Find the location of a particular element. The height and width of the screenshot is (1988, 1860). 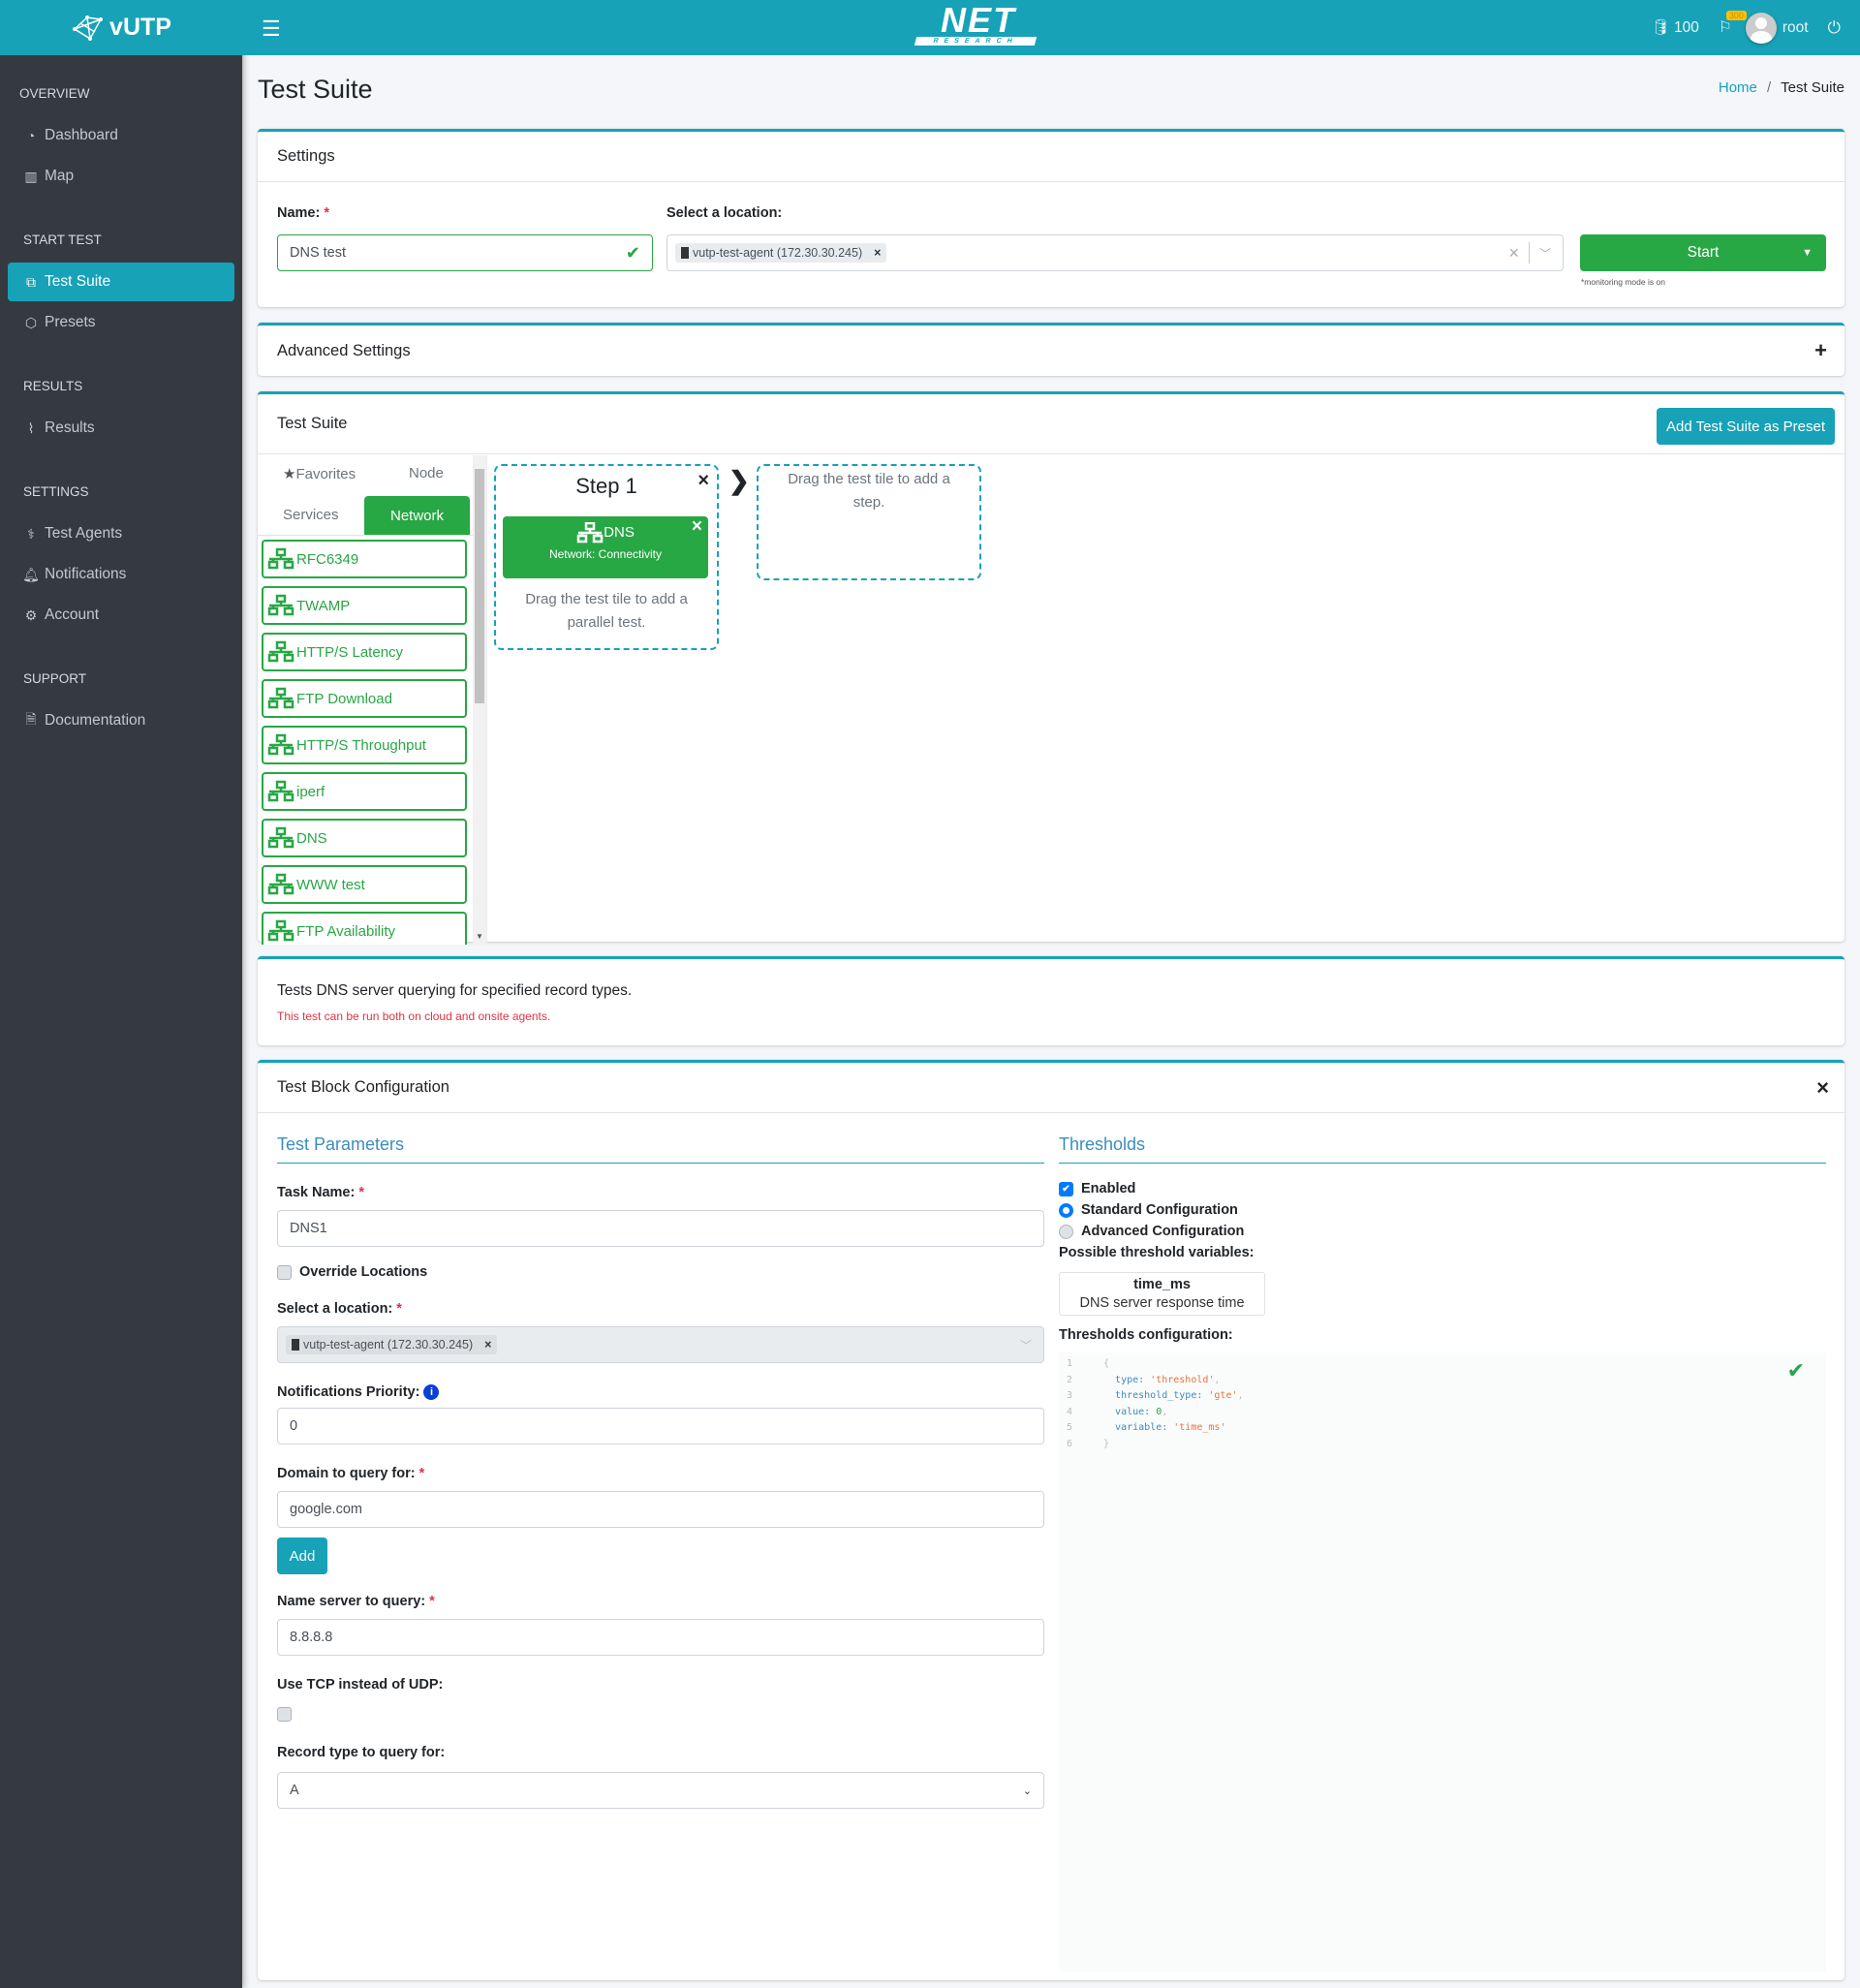

sidebar-item-documentation: 🗎︎ Documentation is located at coordinates (121, 720).